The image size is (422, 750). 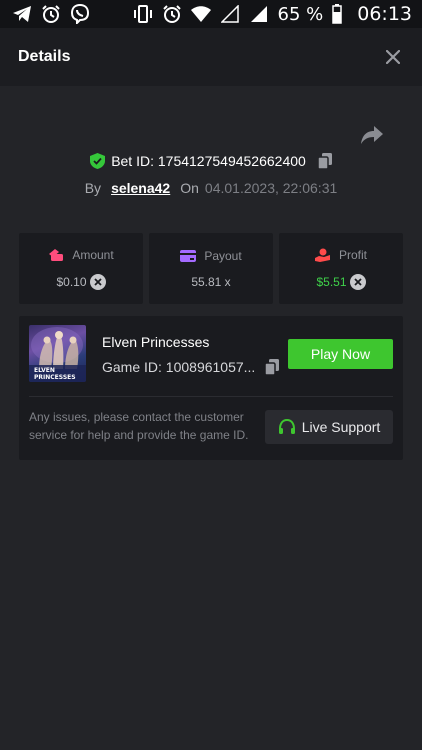 I want to click on status-bar-left, so click(x=51, y=14).